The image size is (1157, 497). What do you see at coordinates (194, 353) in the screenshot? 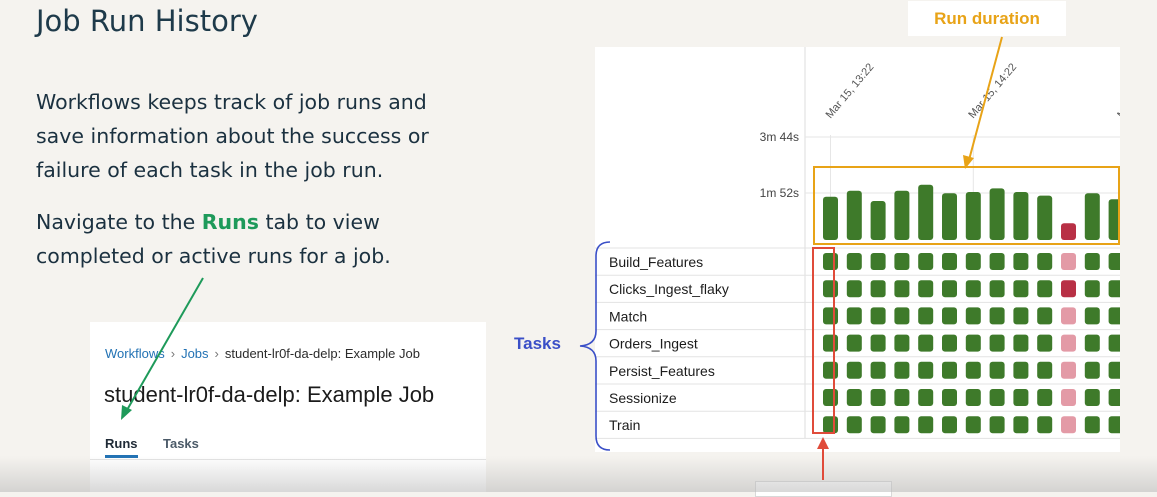
I see `breadcrumb-jobs-link: Jobs` at bounding box center [194, 353].